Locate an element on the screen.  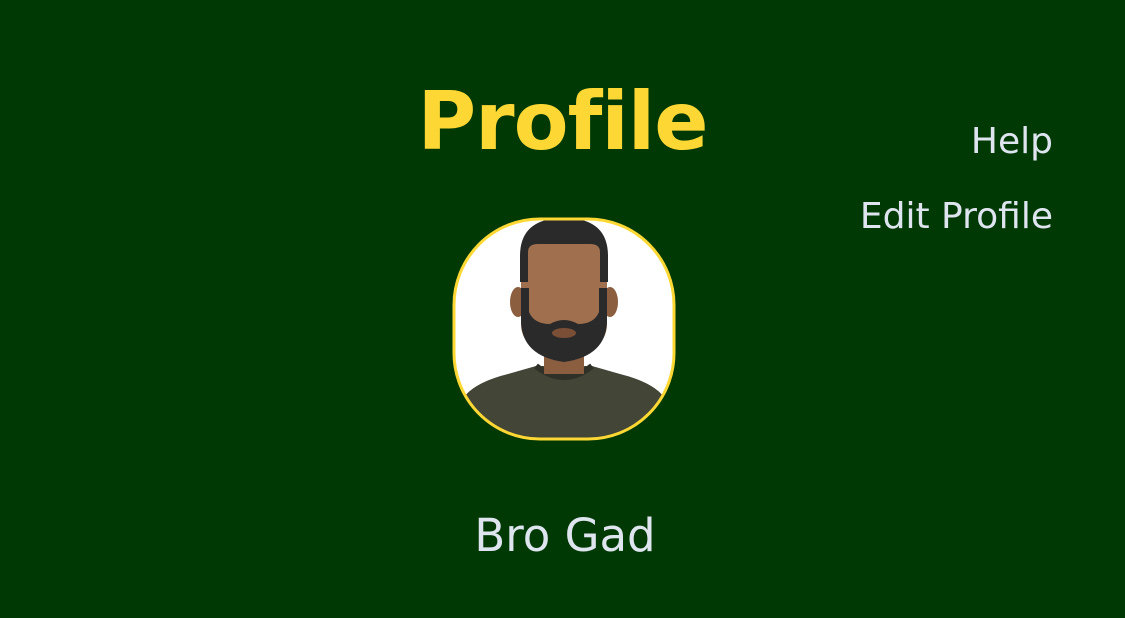
help-link: Help is located at coordinates (1012, 142).